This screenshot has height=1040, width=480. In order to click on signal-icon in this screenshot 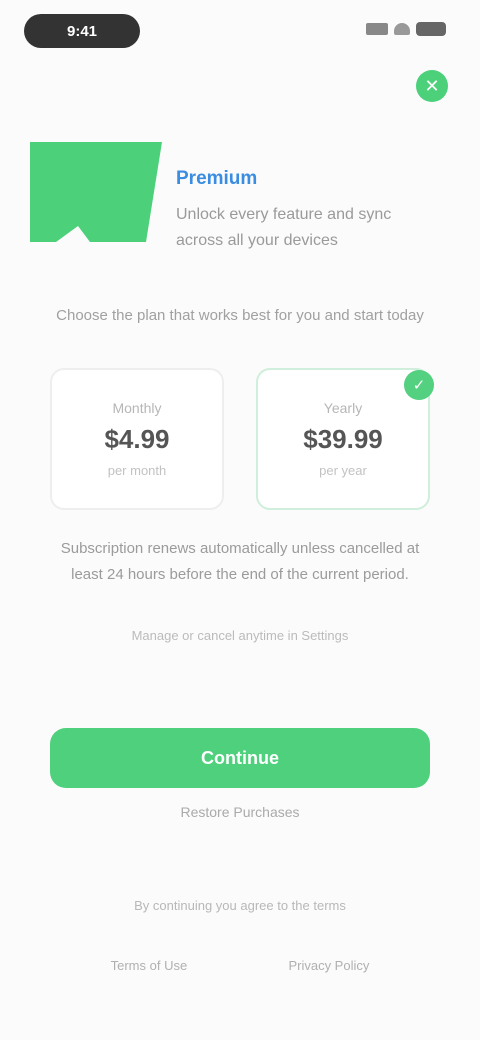, I will do `click(377, 29)`.